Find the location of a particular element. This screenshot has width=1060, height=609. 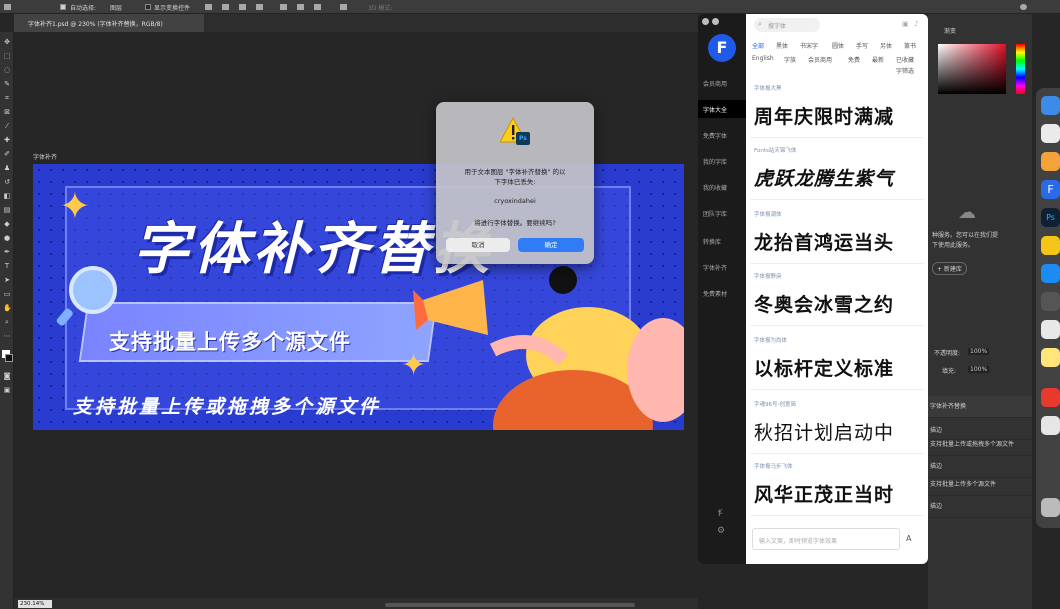

zoom-level-field: 230.14% is located at coordinates (35, 604).